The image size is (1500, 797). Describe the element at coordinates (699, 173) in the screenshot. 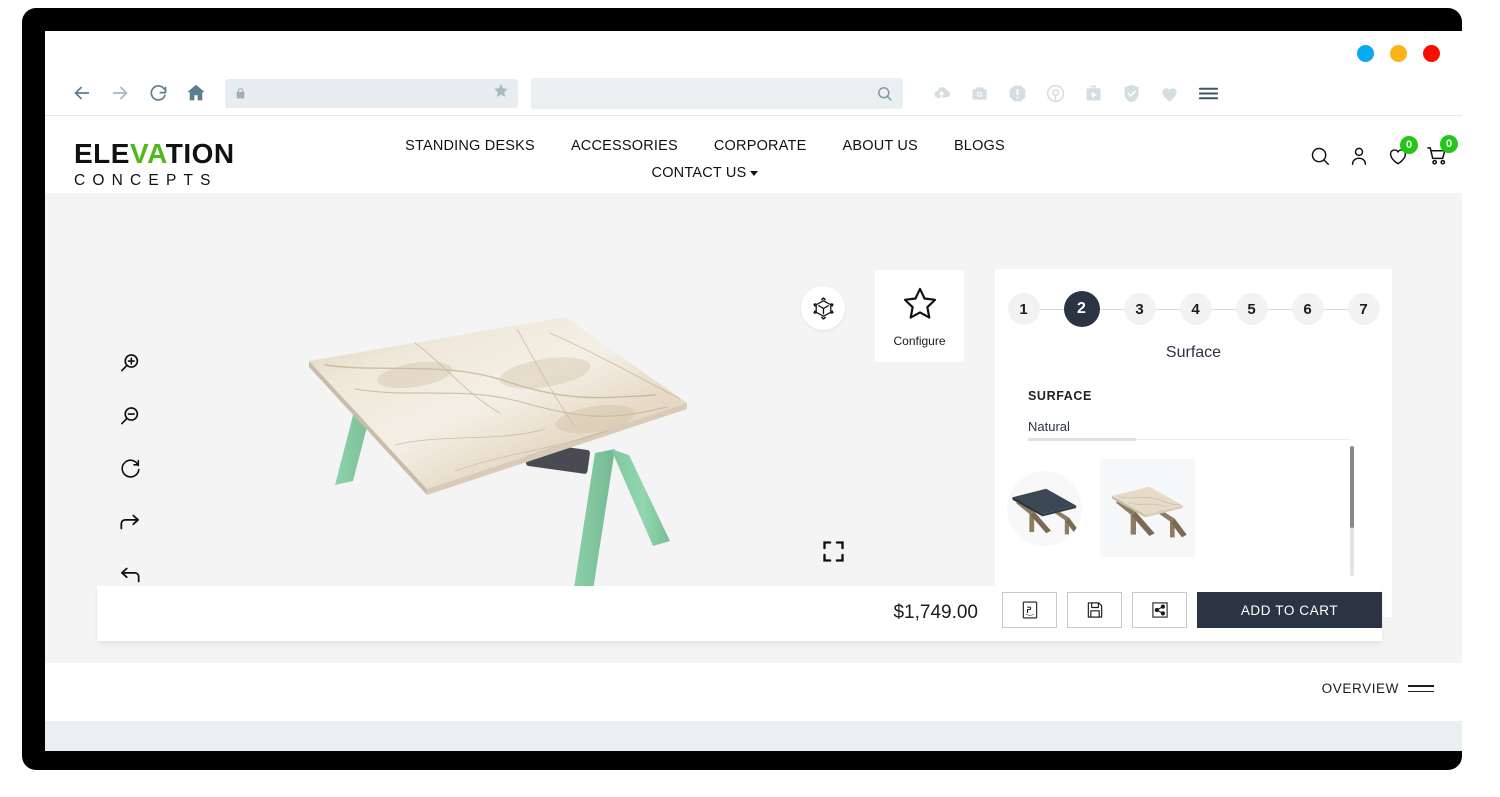

I see `nav-item-contact-us-label: CONTACT US` at that location.